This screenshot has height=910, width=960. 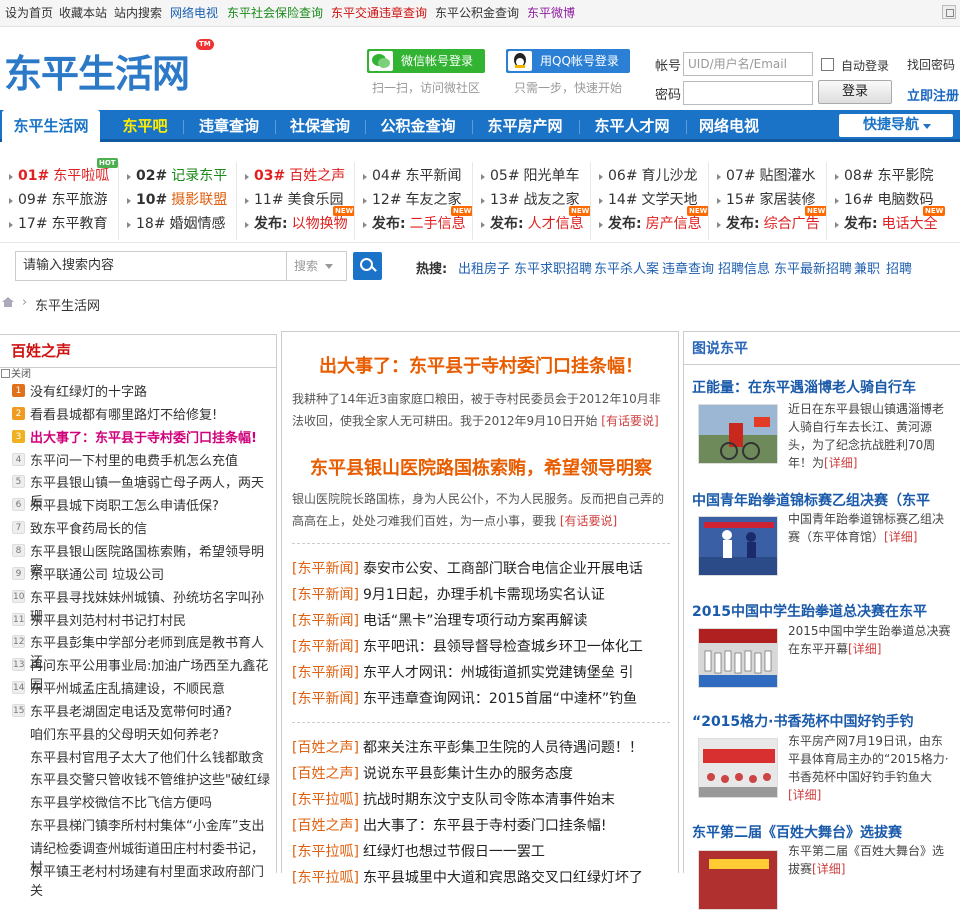 What do you see at coordinates (145, 126) in the screenshot?
I see `nav-tab-dongping-bar: 东平吧` at bounding box center [145, 126].